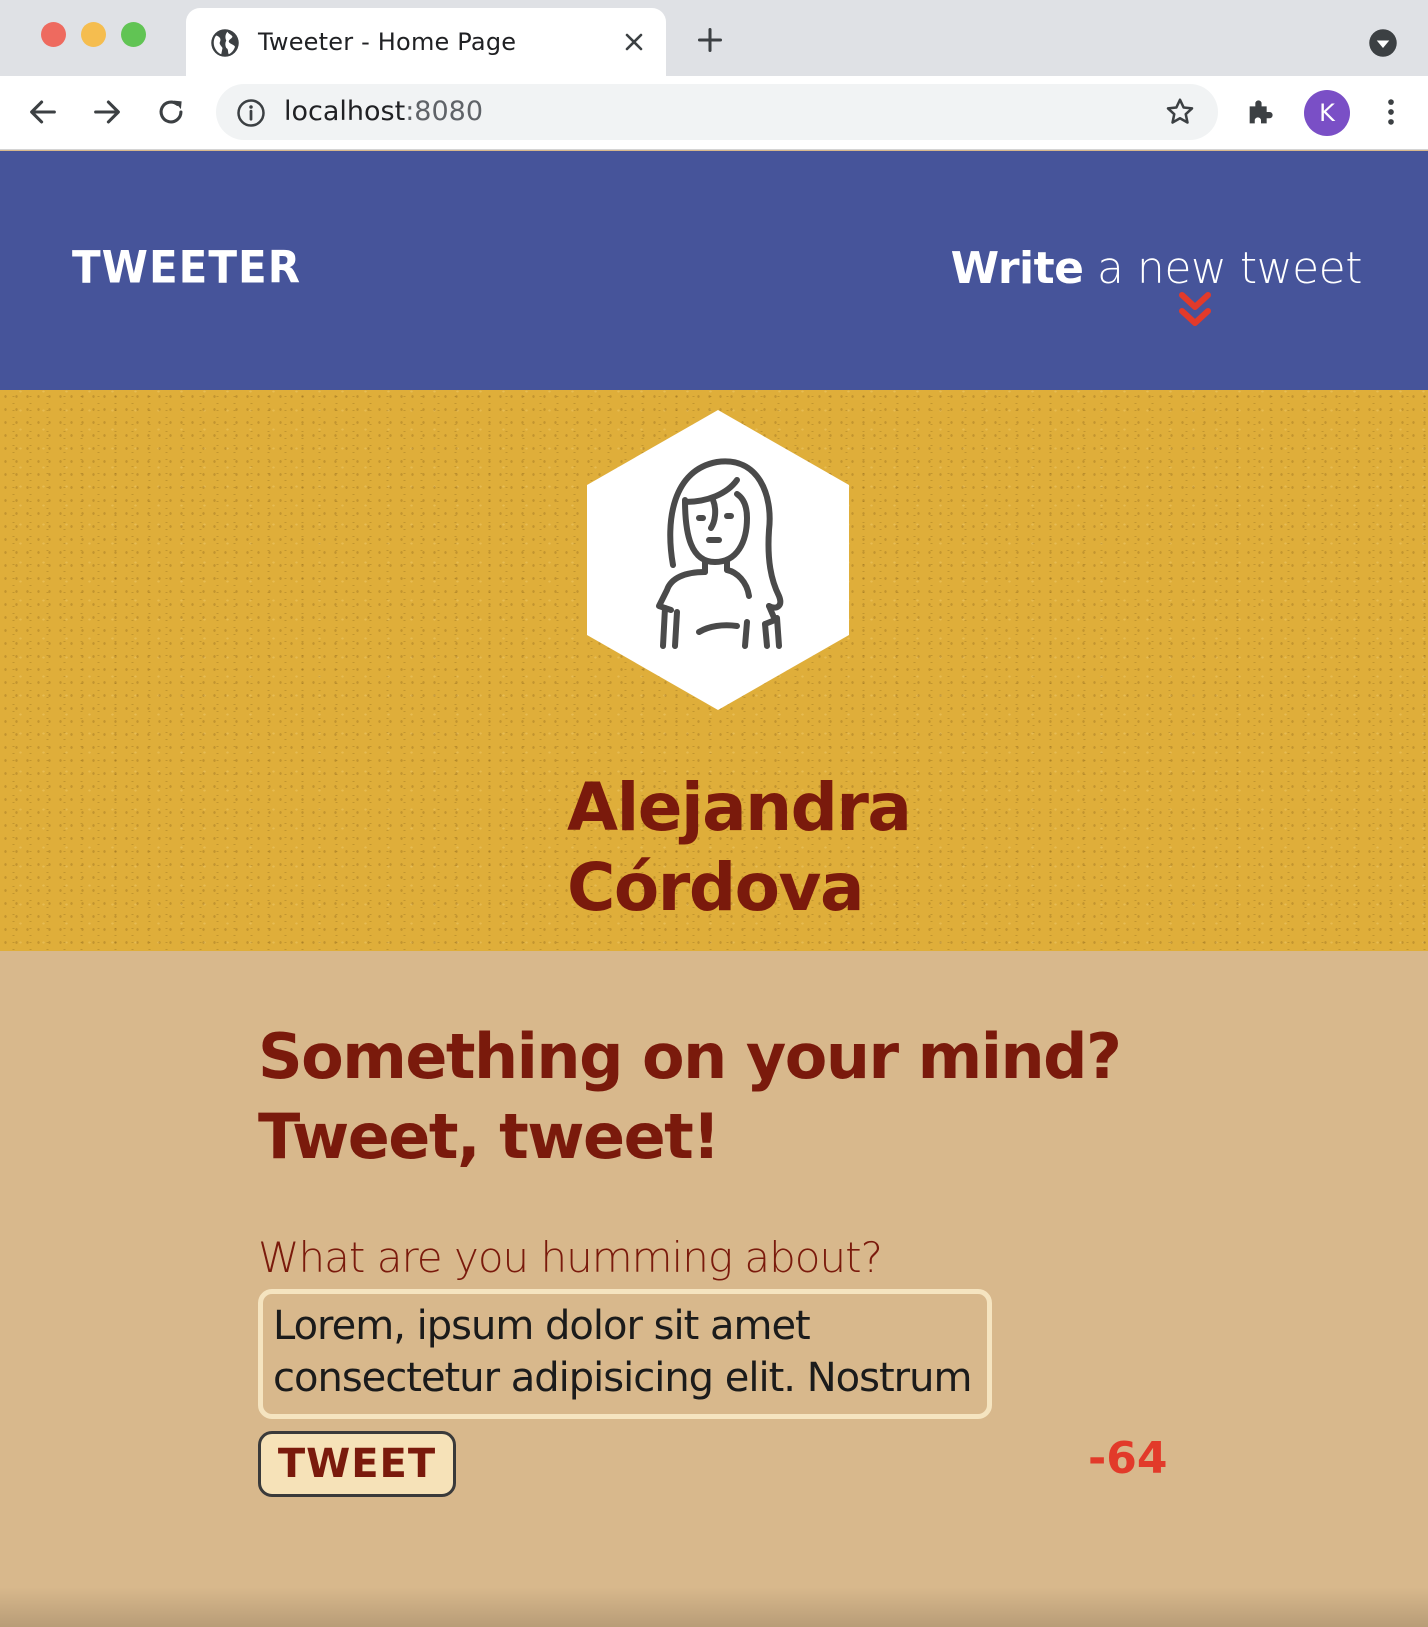 The height and width of the screenshot is (1627, 1428). Describe the element at coordinates (251, 113) in the screenshot. I see `info-icon` at that location.